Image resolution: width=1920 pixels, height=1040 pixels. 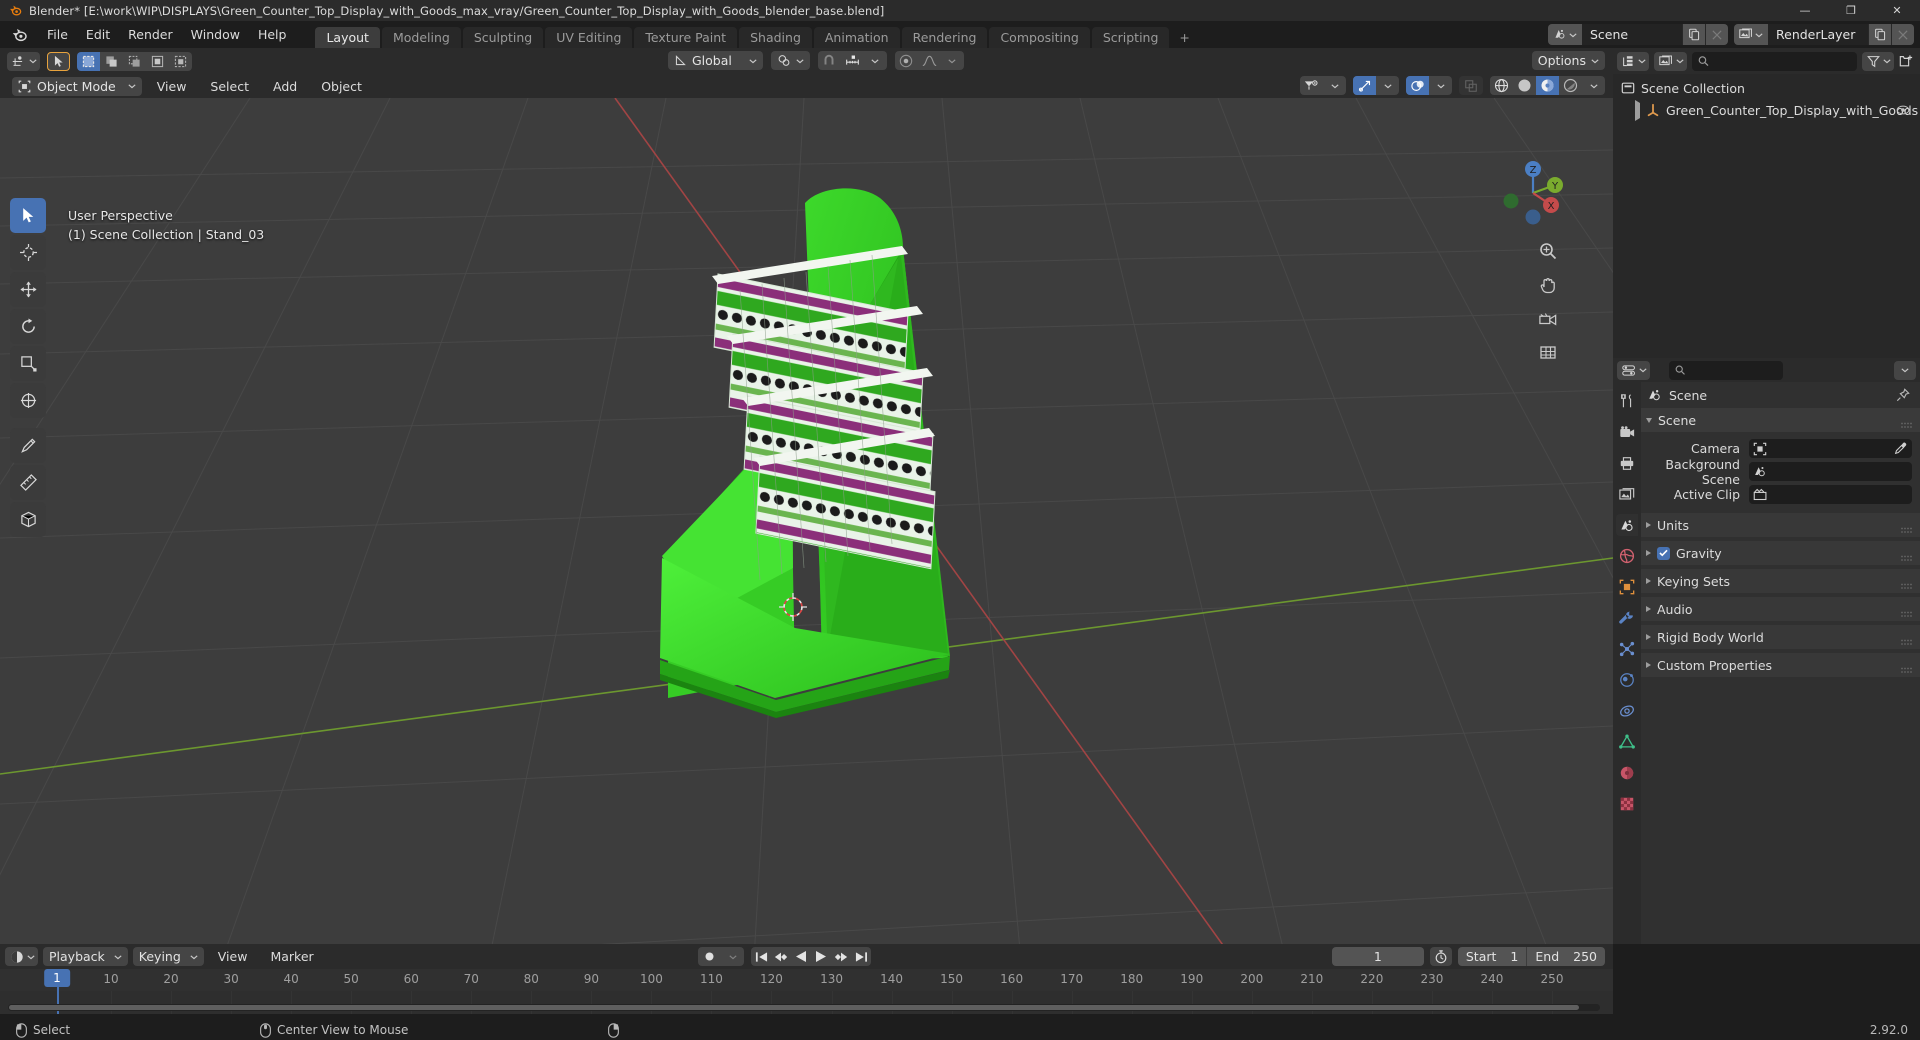 I want to click on jump-to-end-icon, so click(x=861, y=956).